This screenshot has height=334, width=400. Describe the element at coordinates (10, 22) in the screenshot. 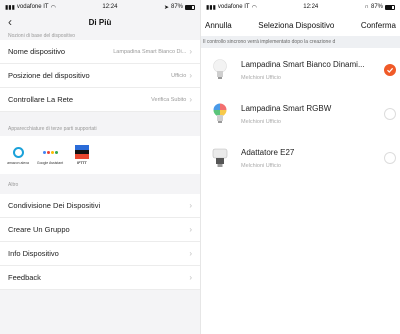

I see `back-chevron-icon: ‹` at that location.